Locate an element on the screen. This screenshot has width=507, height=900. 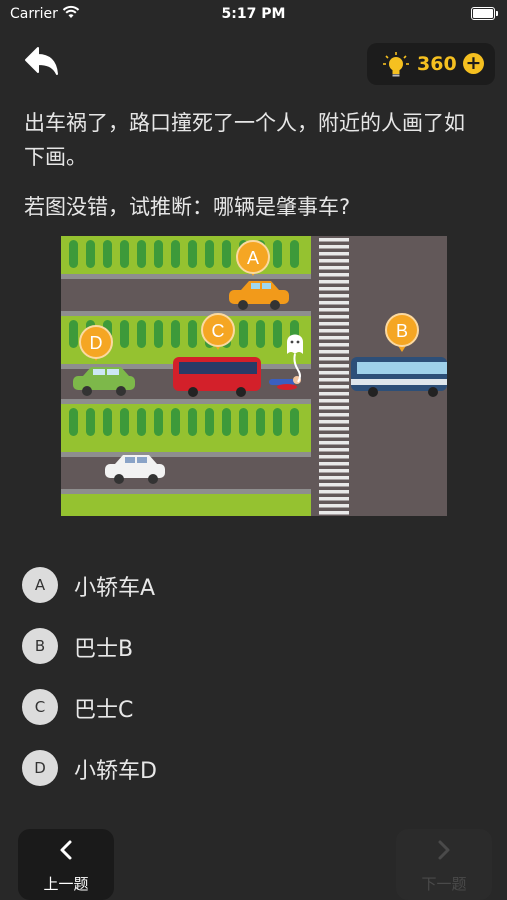
option-a-badge: A is located at coordinates (40, 585).